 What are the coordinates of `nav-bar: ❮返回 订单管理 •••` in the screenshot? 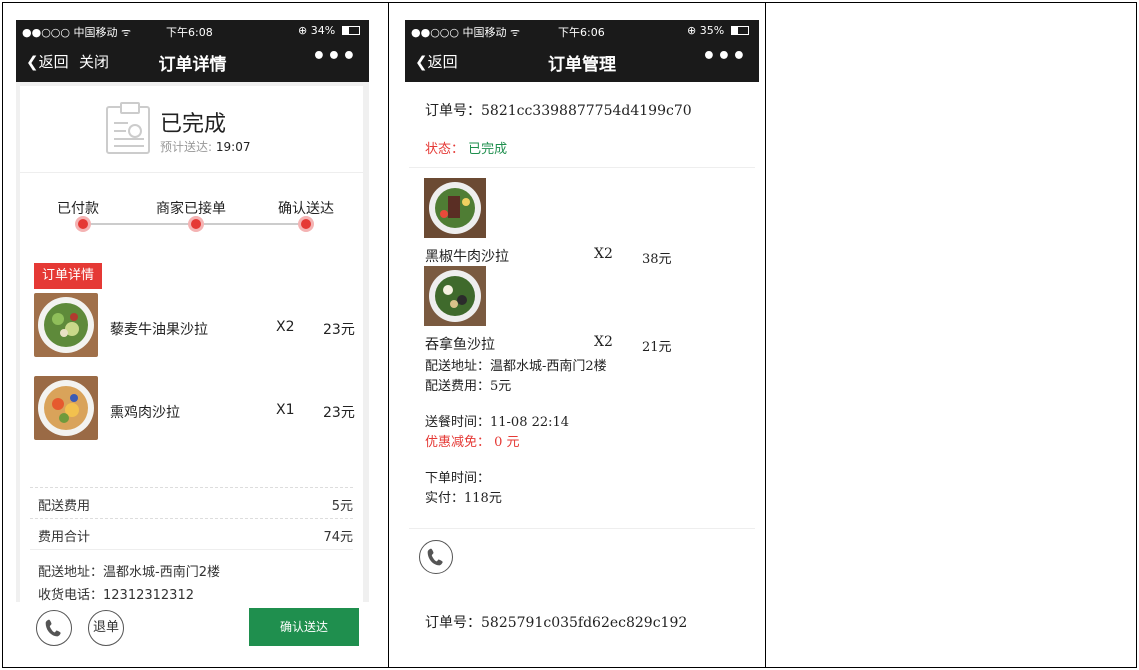 It's located at (582, 61).